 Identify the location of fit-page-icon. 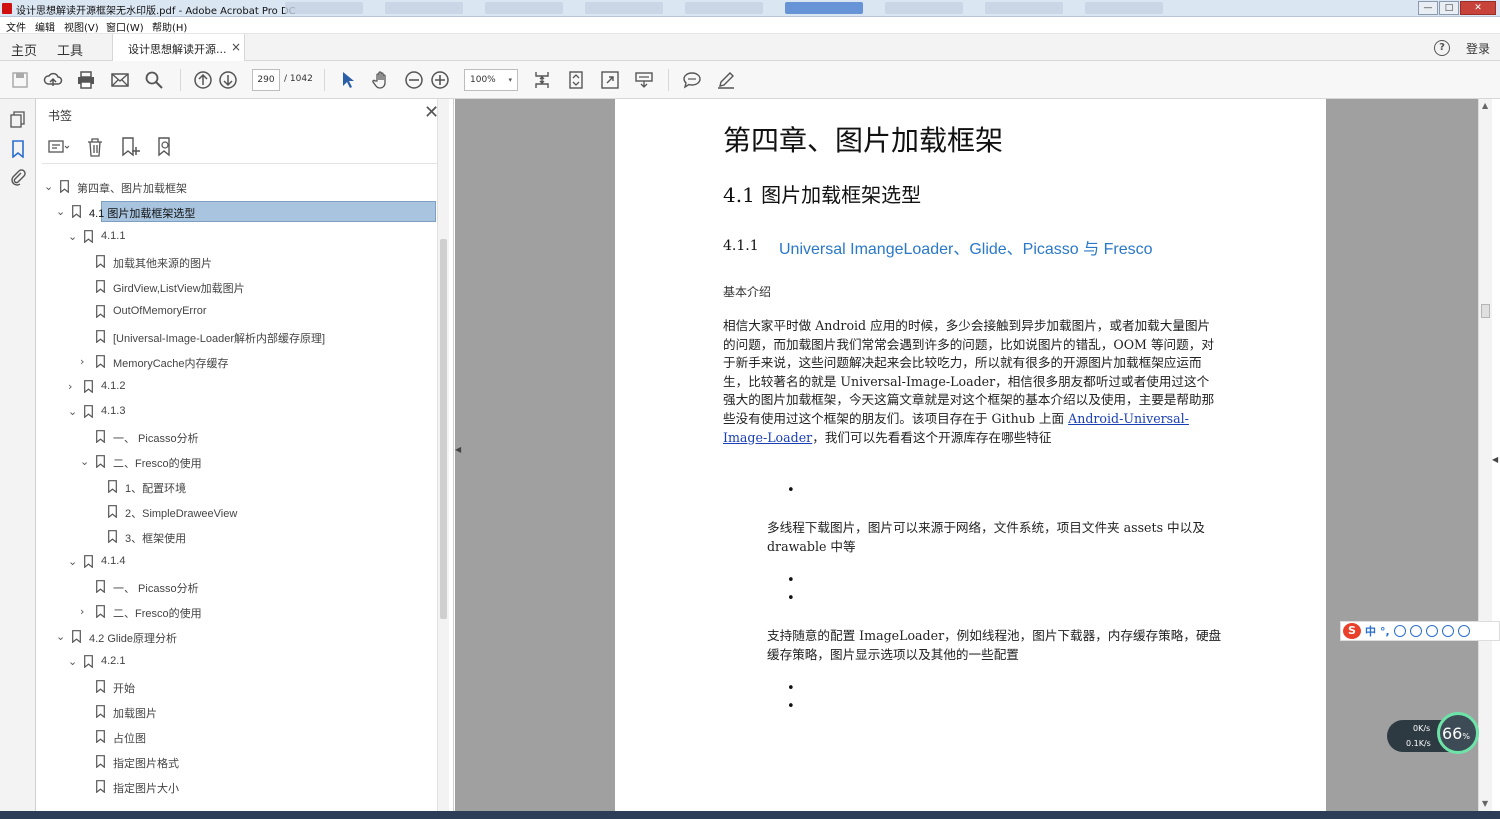
(542, 80).